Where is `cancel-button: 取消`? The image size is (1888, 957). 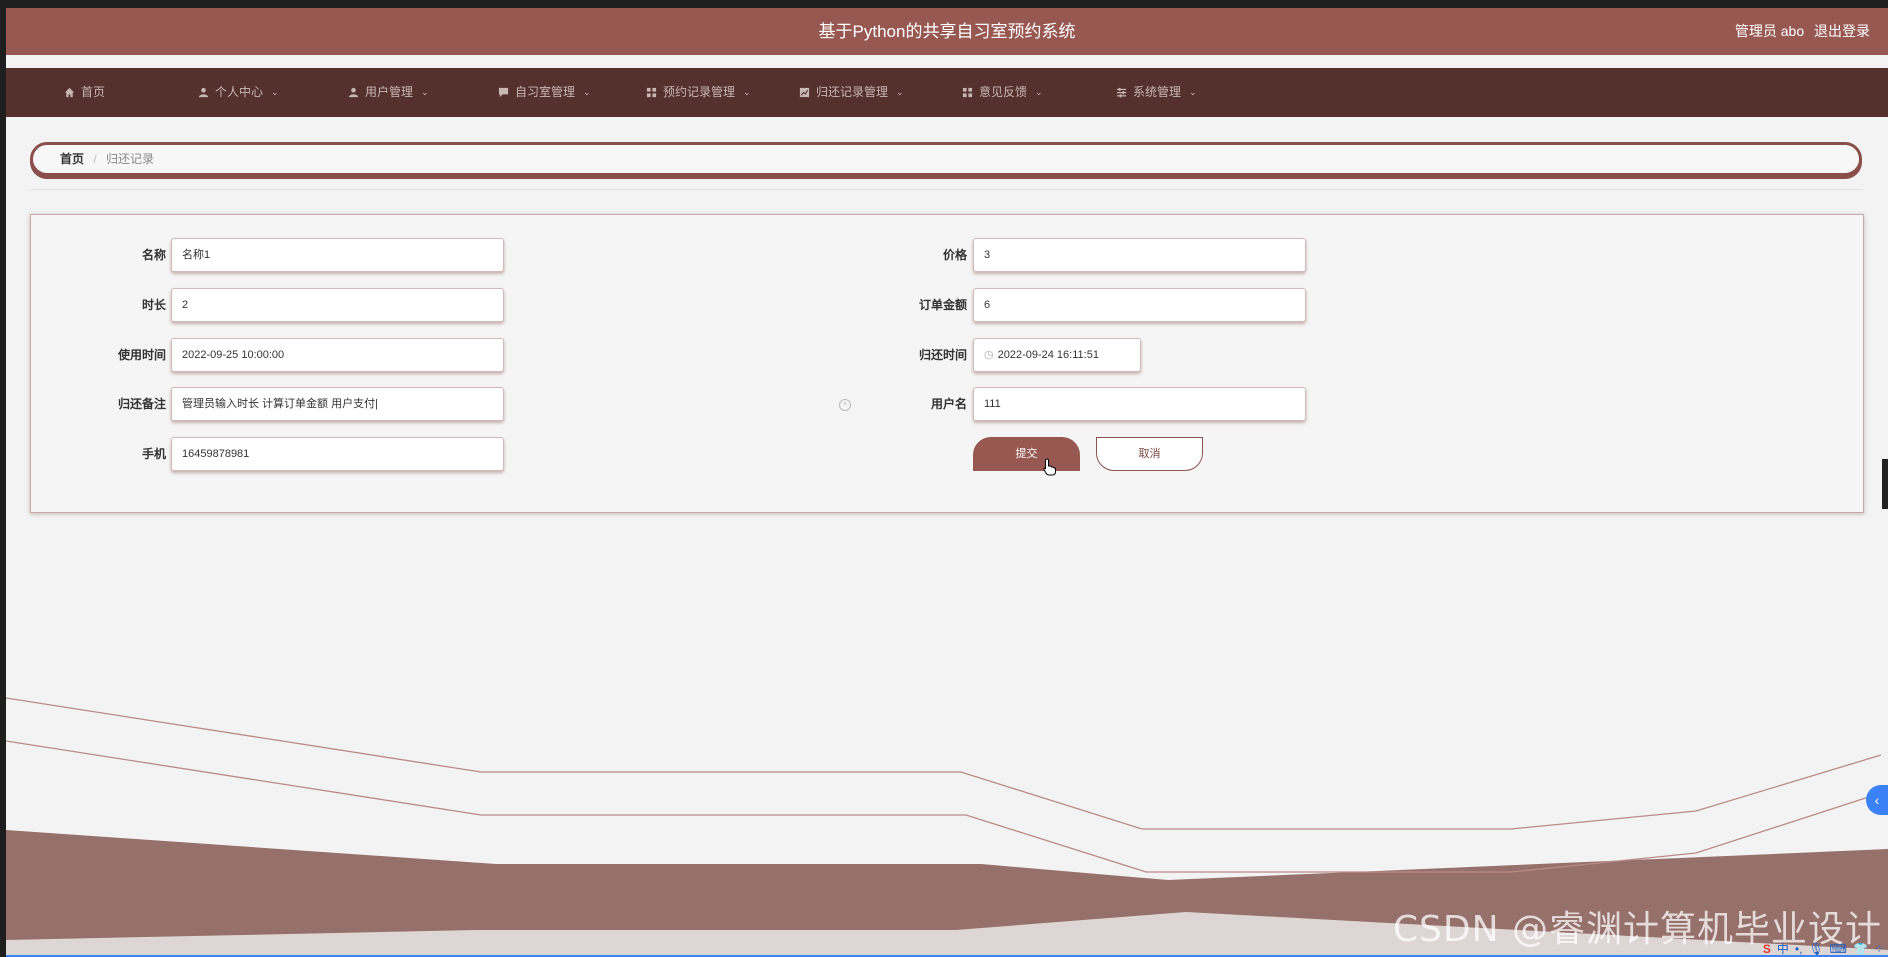
cancel-button: 取消 is located at coordinates (1149, 454).